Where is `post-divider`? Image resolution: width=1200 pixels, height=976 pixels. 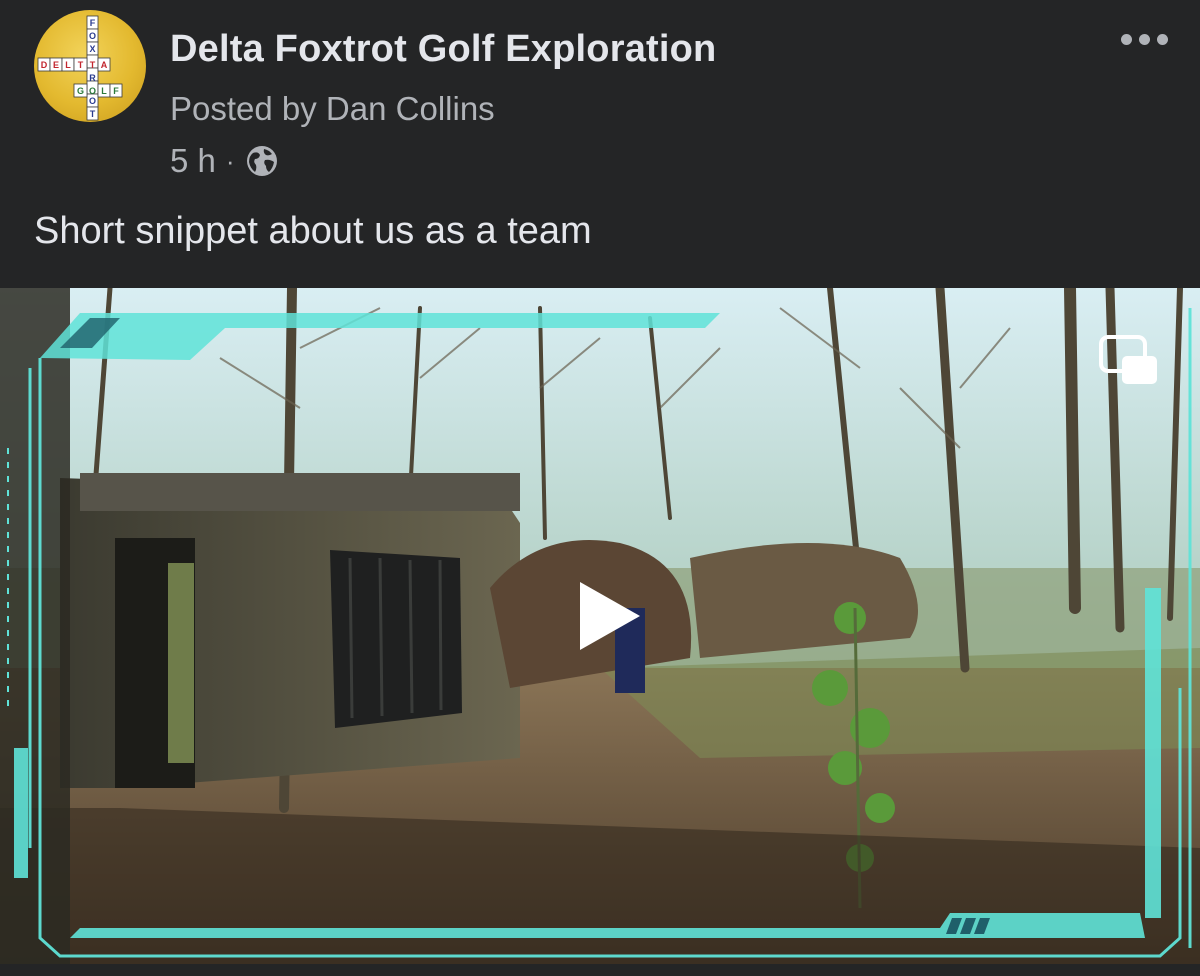
post-divider is located at coordinates (600, 970).